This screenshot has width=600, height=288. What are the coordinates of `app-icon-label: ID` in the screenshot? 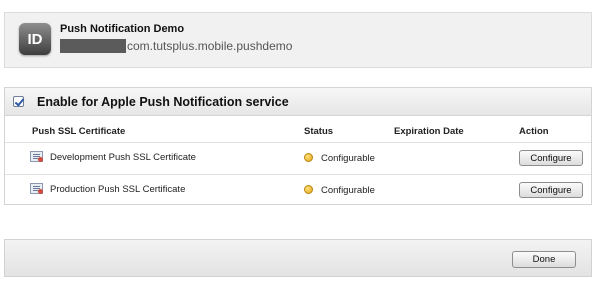 It's located at (35, 39).